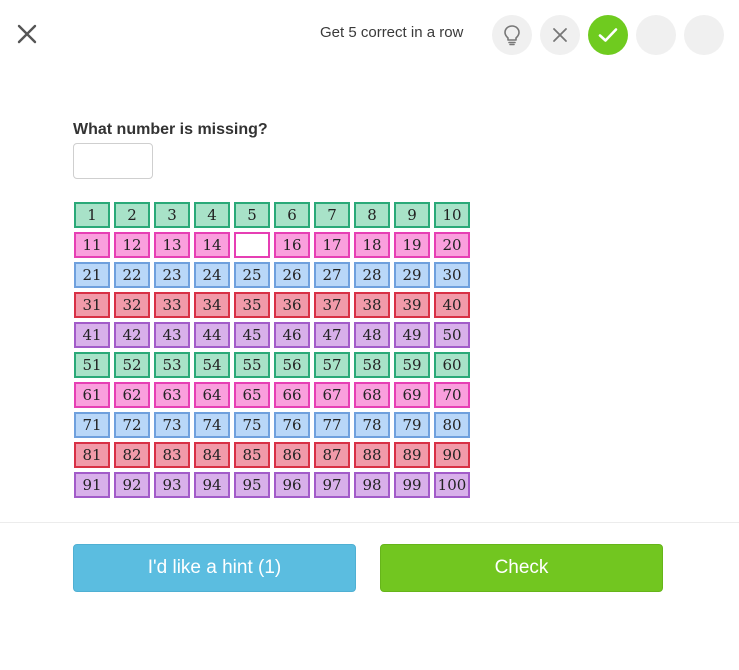  I want to click on number-cell: 43, so click(172, 335).